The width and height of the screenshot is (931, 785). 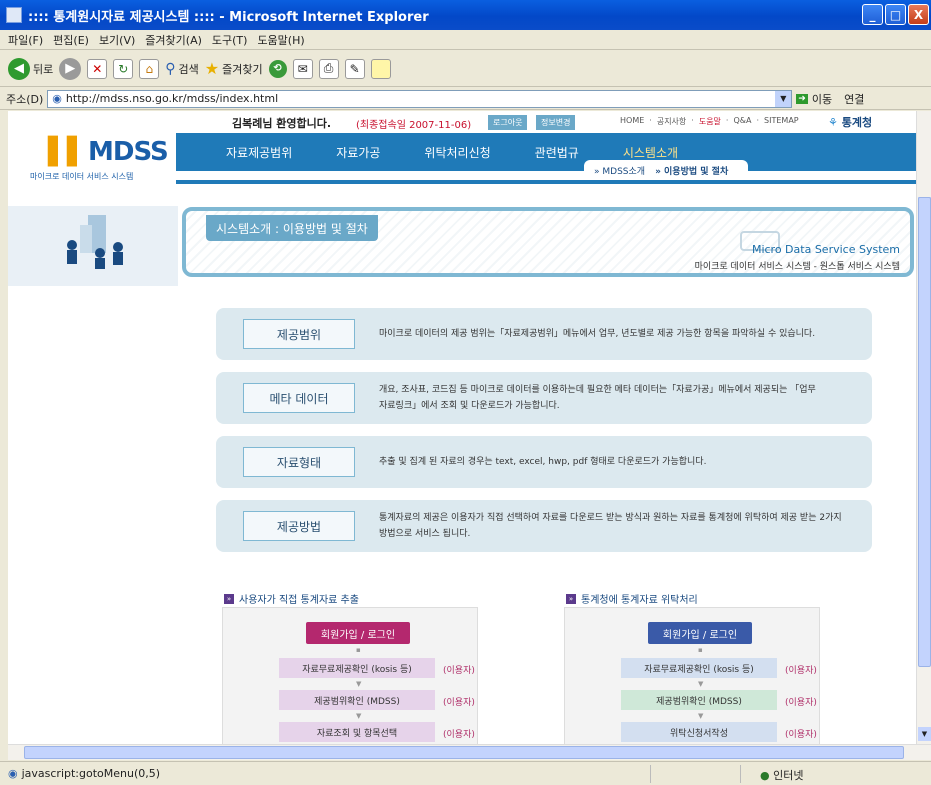 I want to click on back-label: 뒤로, so click(x=43, y=69).